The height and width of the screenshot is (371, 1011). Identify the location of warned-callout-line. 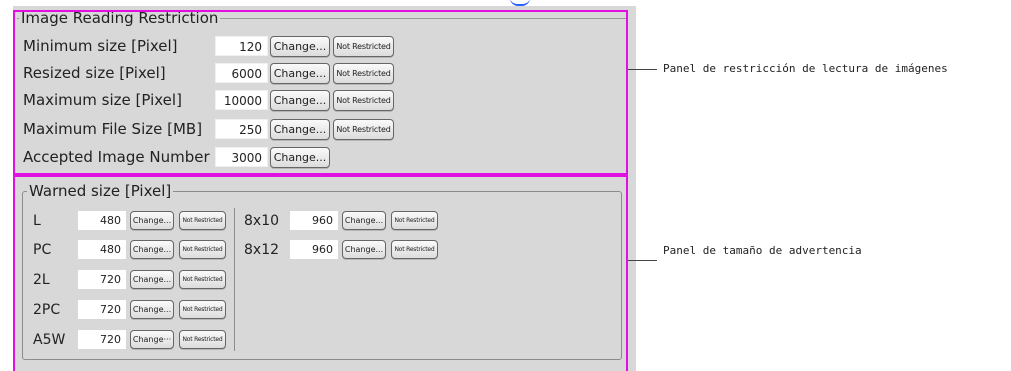
(642, 260).